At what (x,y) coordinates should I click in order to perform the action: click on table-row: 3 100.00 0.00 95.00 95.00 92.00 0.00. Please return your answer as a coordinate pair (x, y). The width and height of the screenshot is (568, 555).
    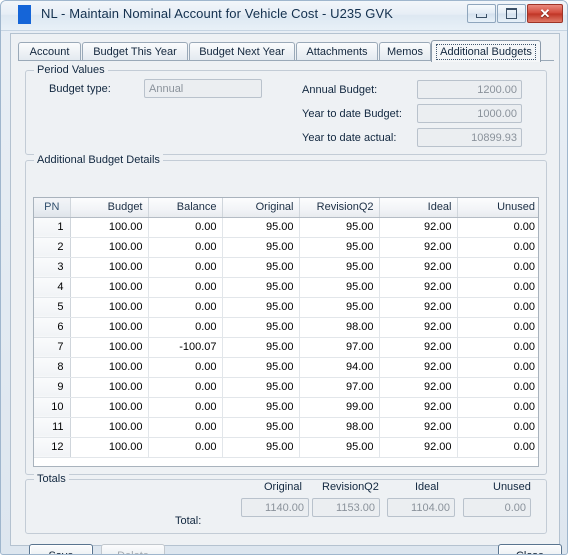
    Looking at the image, I should click on (286, 267).